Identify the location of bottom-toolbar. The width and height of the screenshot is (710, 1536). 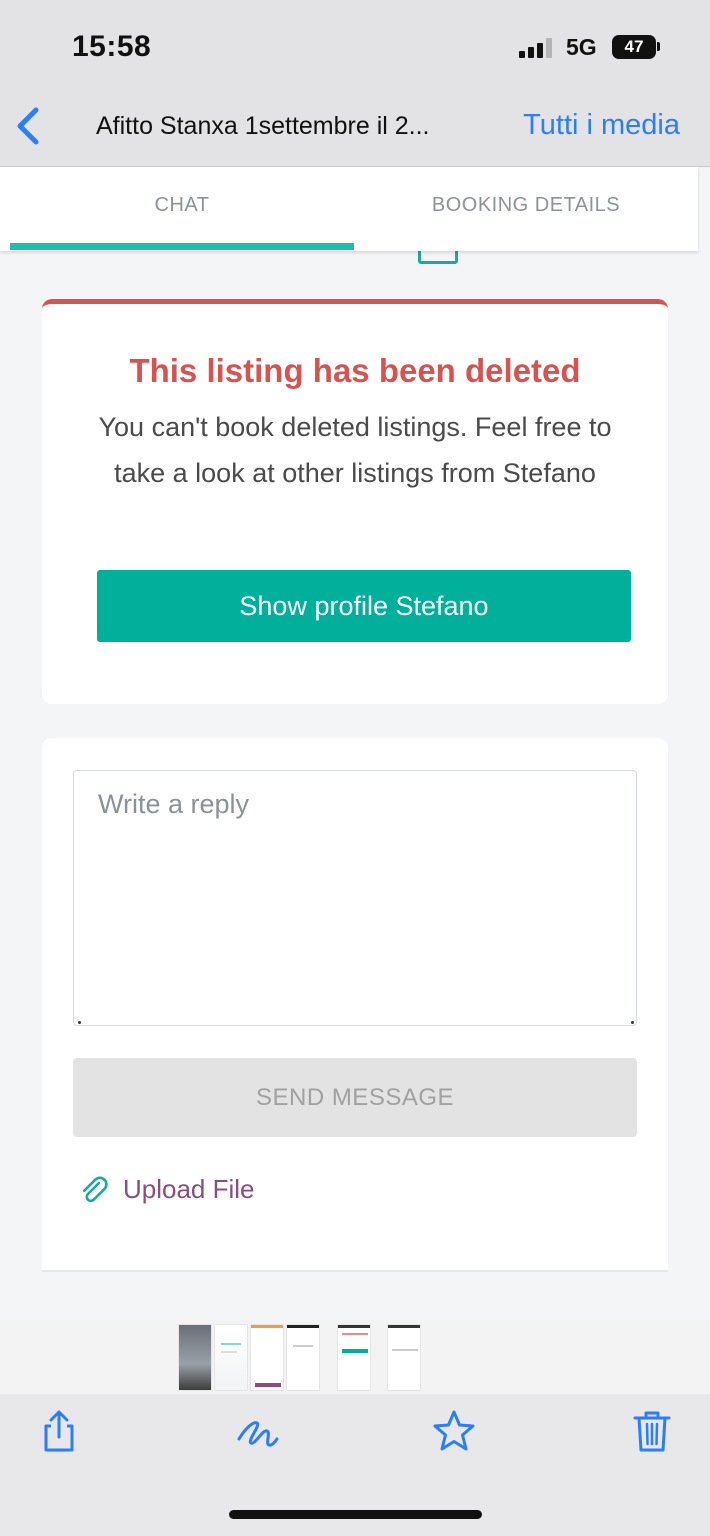
(355, 1465).